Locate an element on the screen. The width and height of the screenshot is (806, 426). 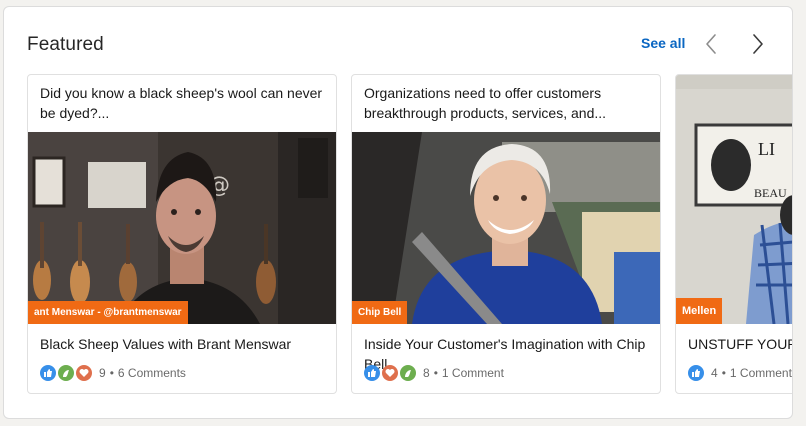
reaction-count: 8 is located at coordinates (426, 373).